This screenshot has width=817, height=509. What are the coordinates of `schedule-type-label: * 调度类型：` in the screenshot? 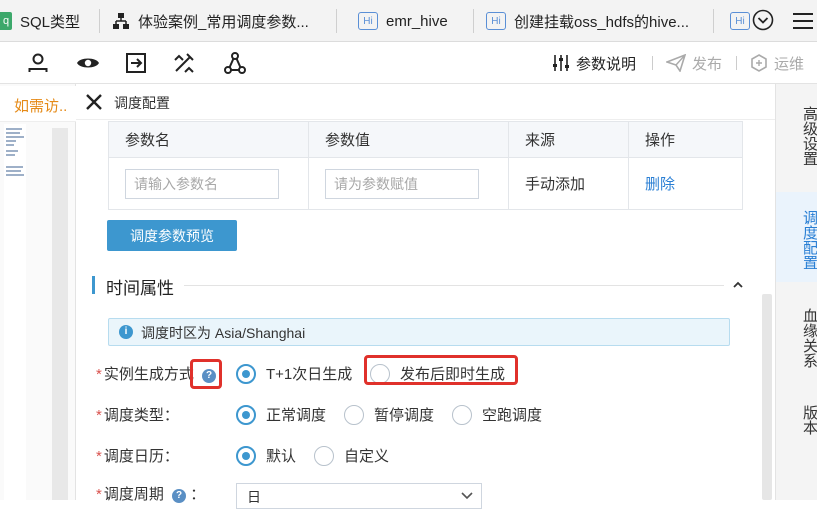 It's located at (137, 415).